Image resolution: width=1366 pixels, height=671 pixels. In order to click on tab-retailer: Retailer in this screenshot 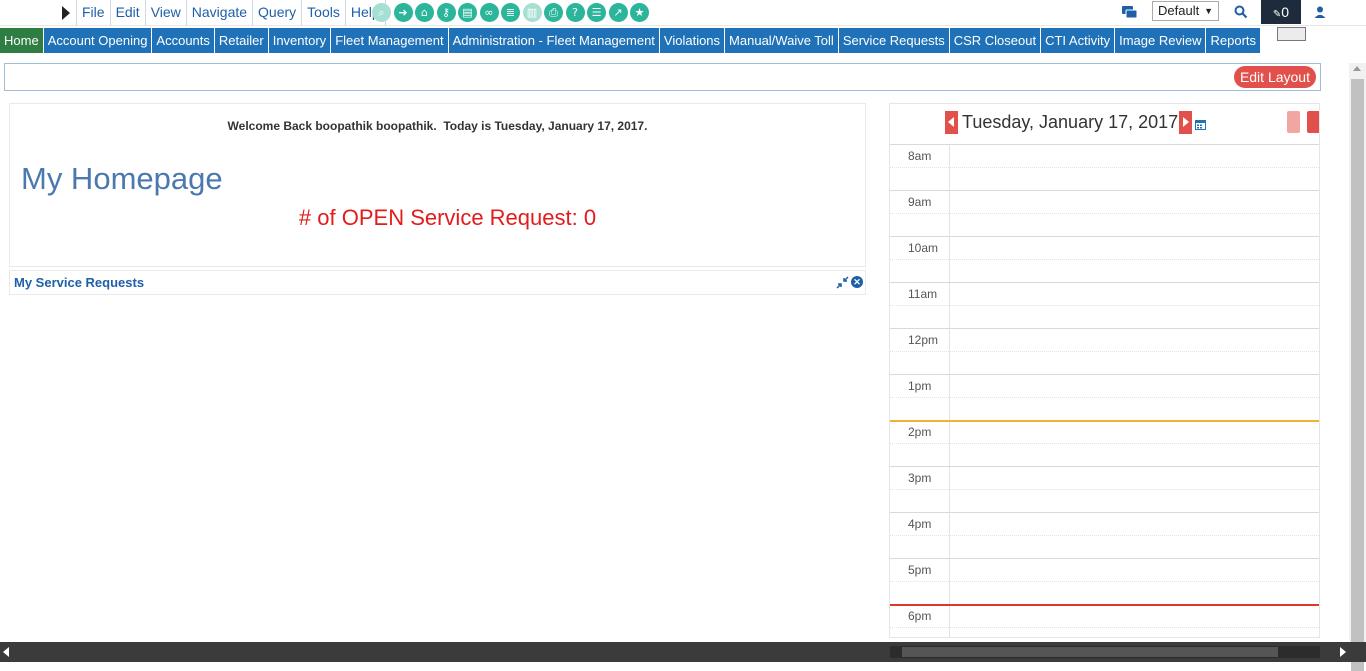, I will do `click(241, 40)`.